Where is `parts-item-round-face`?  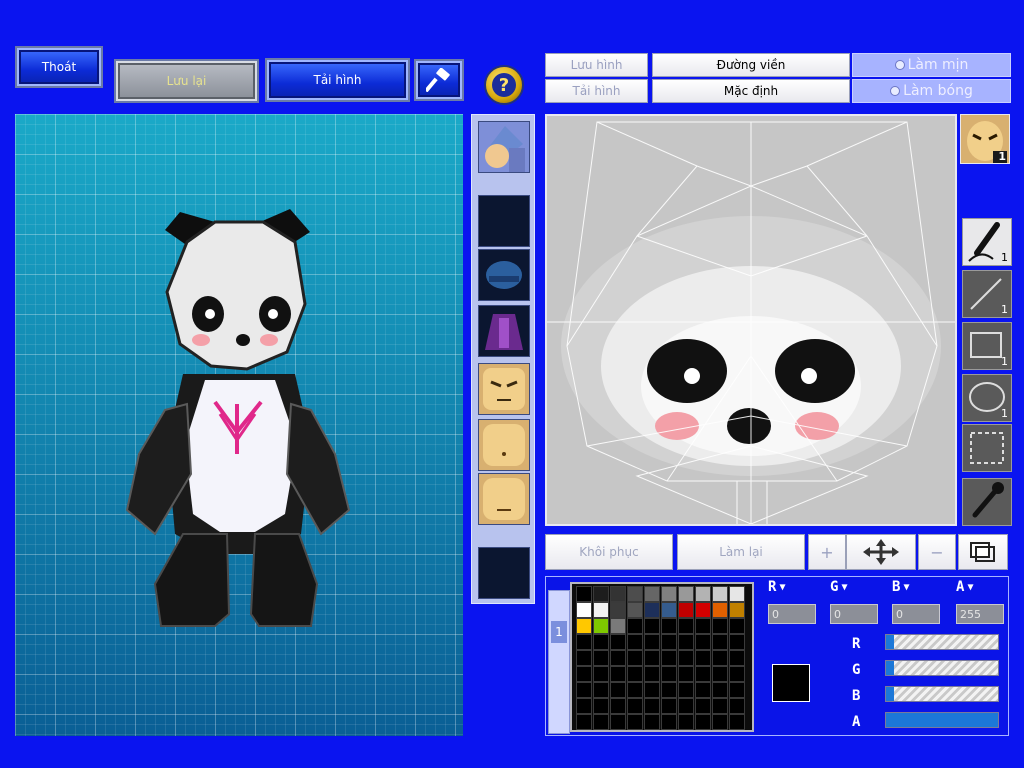 parts-item-round-face is located at coordinates (504, 445).